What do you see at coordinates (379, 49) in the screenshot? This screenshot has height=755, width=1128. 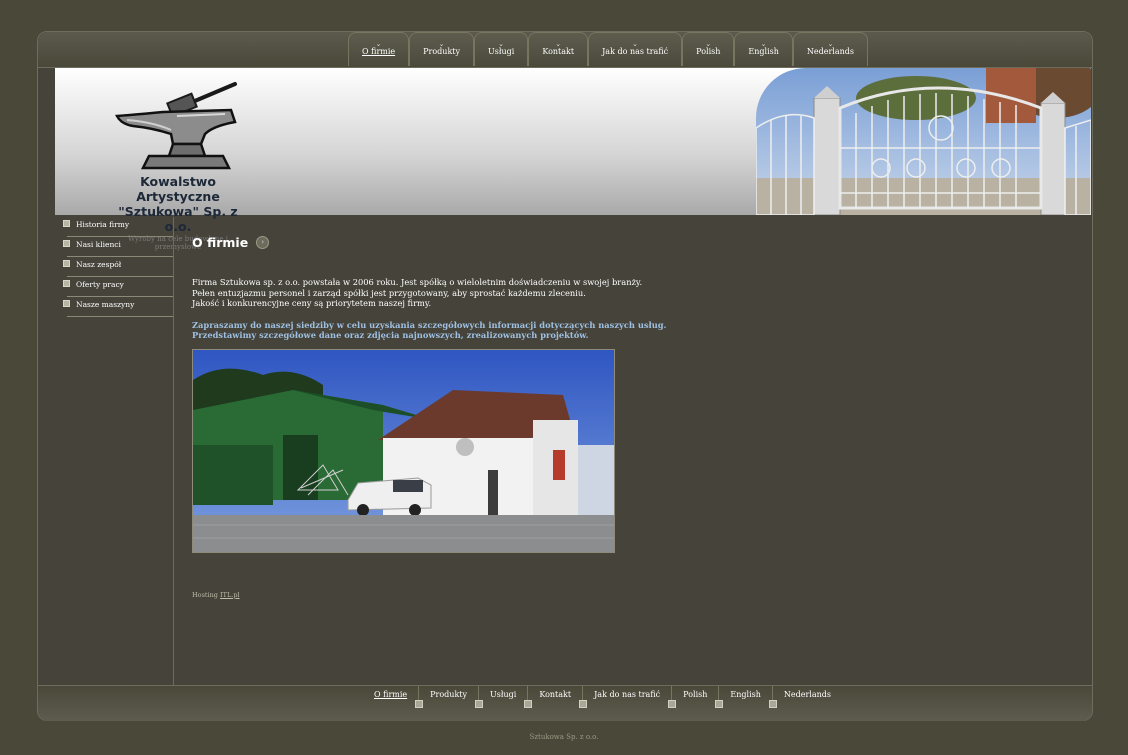 I see `top-nav-o-firmie: ⌄ O firmie` at bounding box center [379, 49].